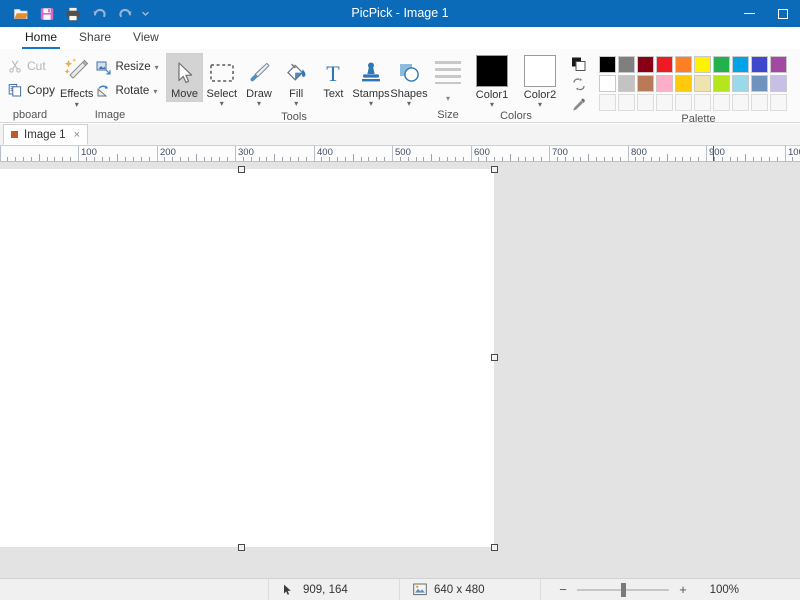 Image resolution: width=800 pixels, height=600 pixels. What do you see at coordinates (783, 13) in the screenshot?
I see `maximize-button` at bounding box center [783, 13].